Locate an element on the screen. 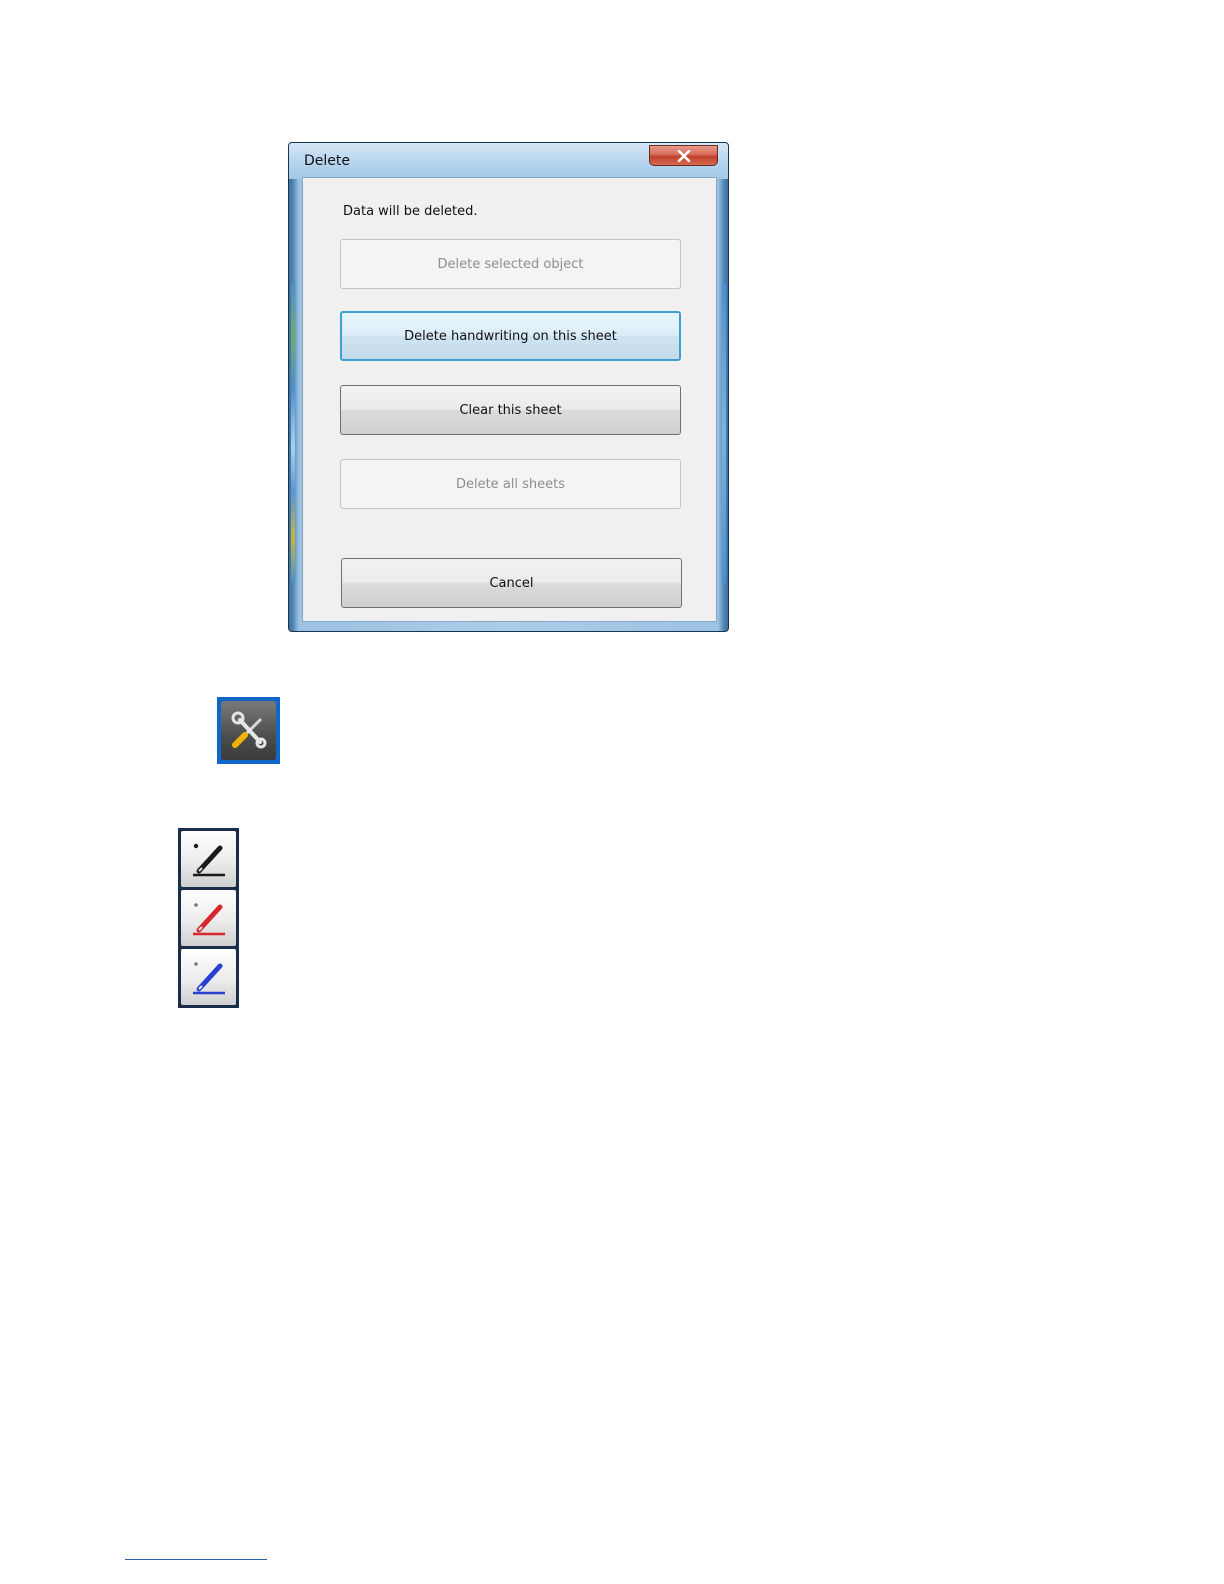 The height and width of the screenshot is (1584, 1224). clear-sheet-button: Clear this sheet is located at coordinates (510, 410).